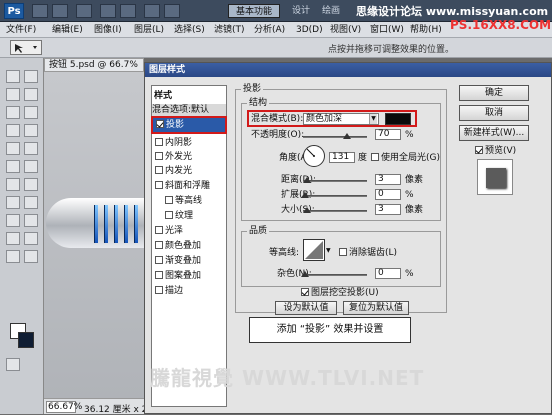 The image size is (552, 415). I want to click on blur-tool-icon, so click(13, 184).